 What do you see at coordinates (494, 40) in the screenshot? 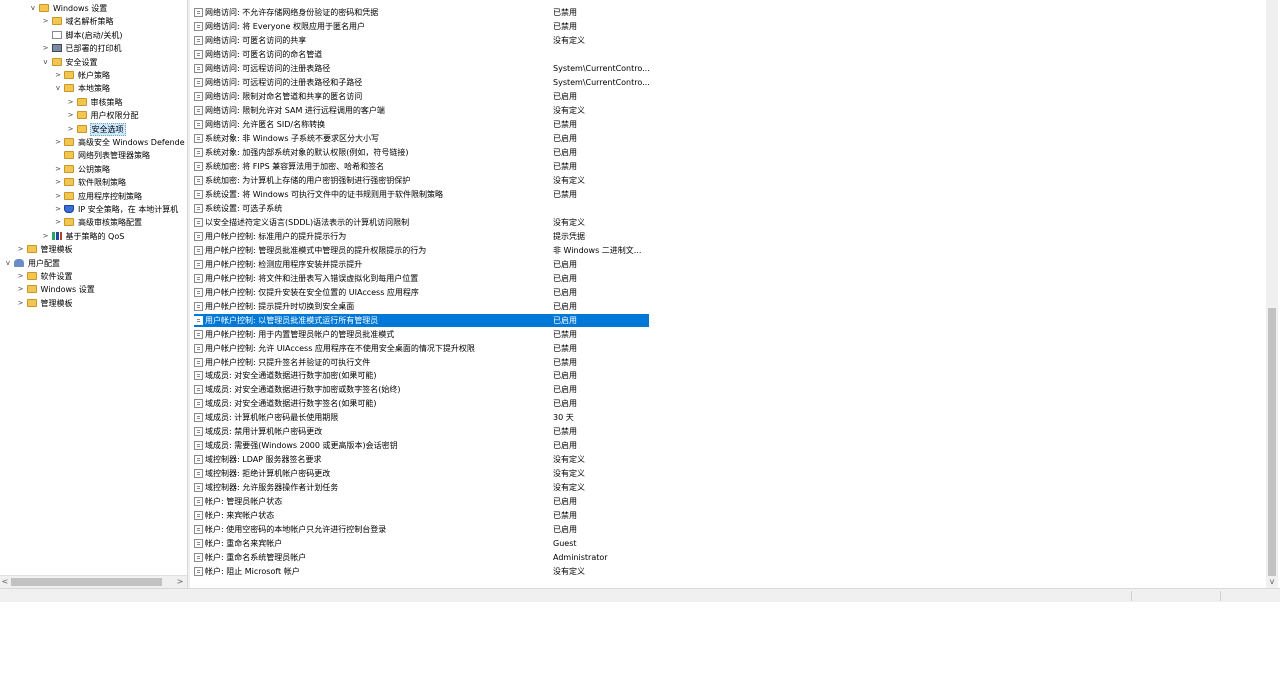
I see `list-item: 网络访问: 可匿名访问的共享 没有定义` at bounding box center [494, 40].